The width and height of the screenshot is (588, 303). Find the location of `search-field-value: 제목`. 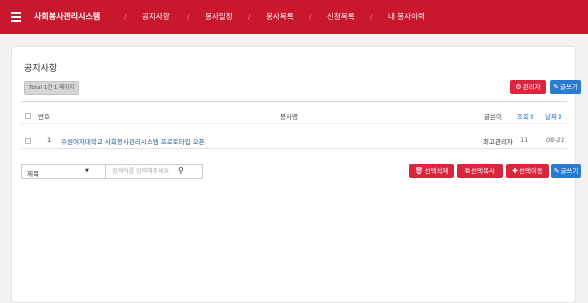

search-field-value: 제목 is located at coordinates (33, 174).